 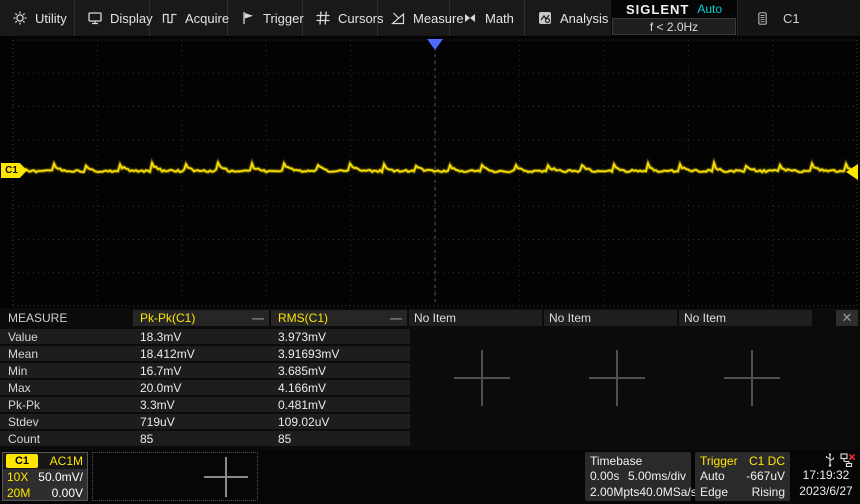 I want to click on timebase-samplerate: 40.0MSa/s, so click(x=668, y=492).